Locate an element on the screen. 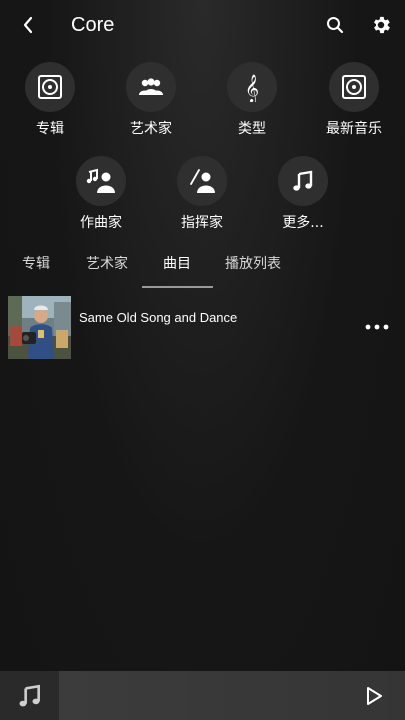  category-composers: 作曲家 is located at coordinates (101, 198).